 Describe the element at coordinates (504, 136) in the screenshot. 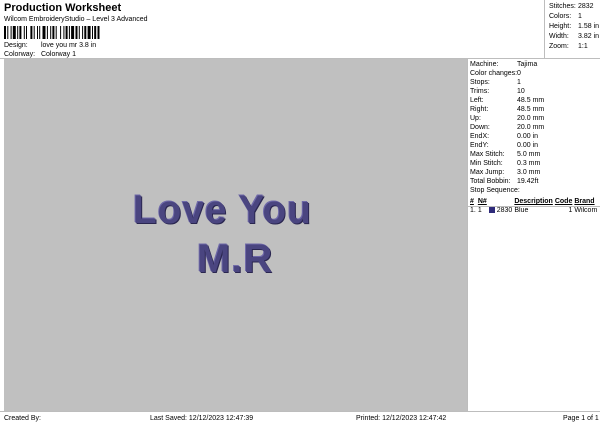

I see `info-endx: EndX: 0.00 in` at that location.